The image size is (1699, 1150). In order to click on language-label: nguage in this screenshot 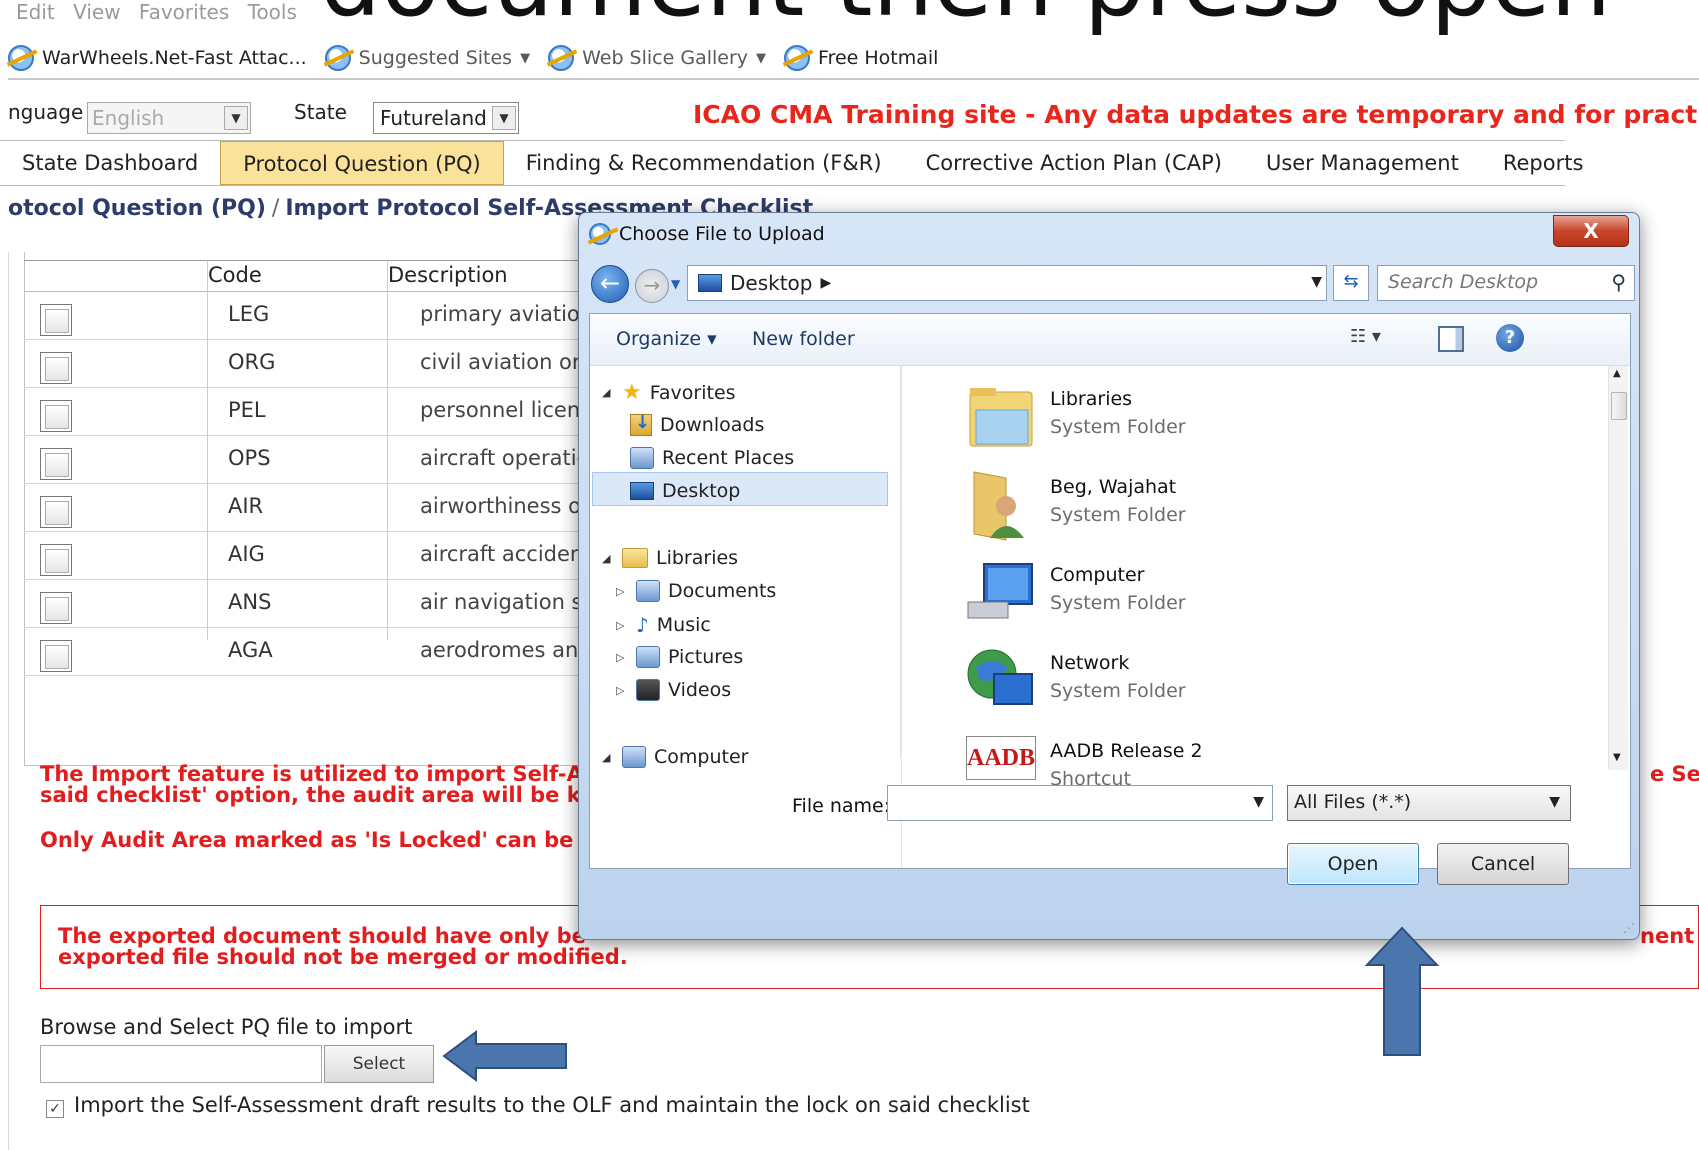, I will do `click(46, 112)`.